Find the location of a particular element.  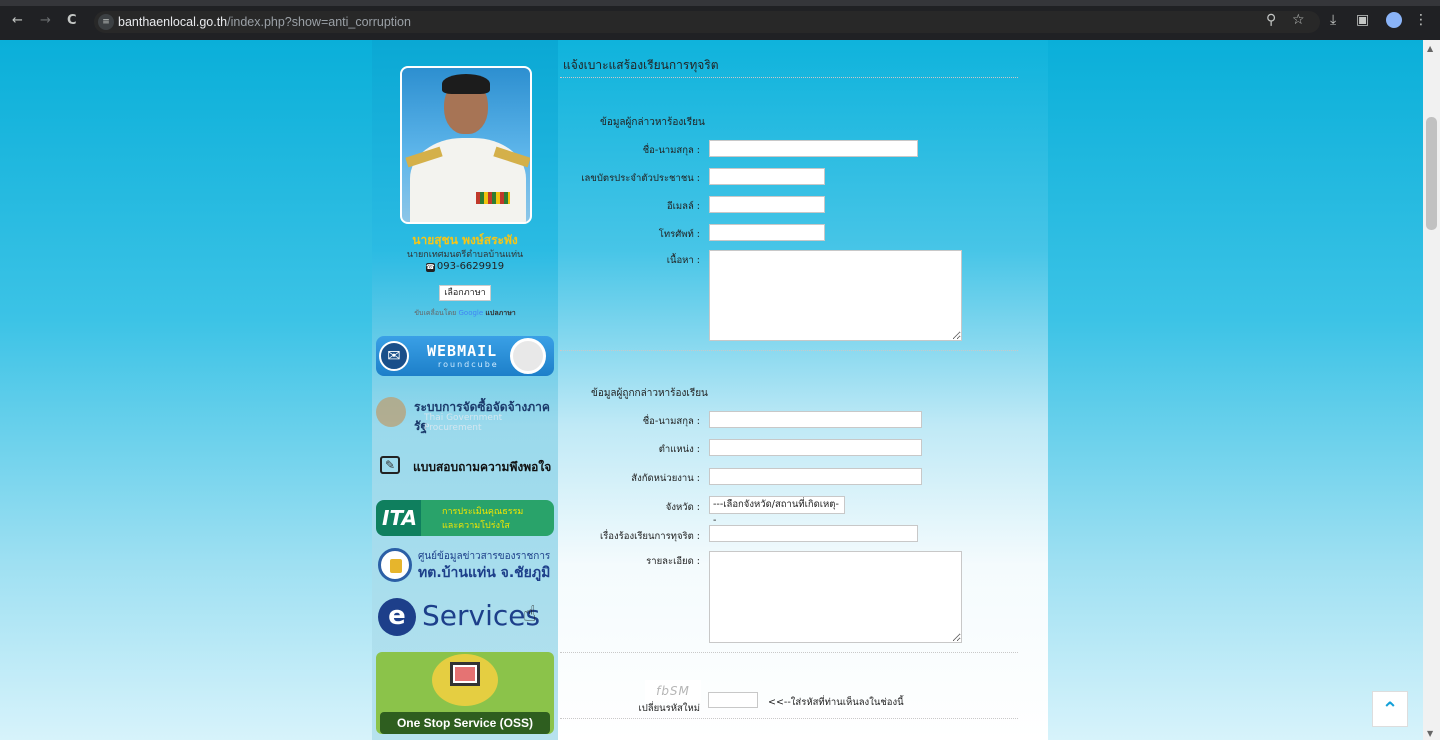

download-icon: ⤓ is located at coordinates (1333, 20).